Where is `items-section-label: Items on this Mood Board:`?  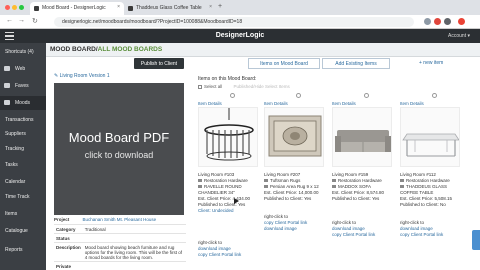
items-section-label: Items on this Mood Board: is located at coordinates (227, 79).